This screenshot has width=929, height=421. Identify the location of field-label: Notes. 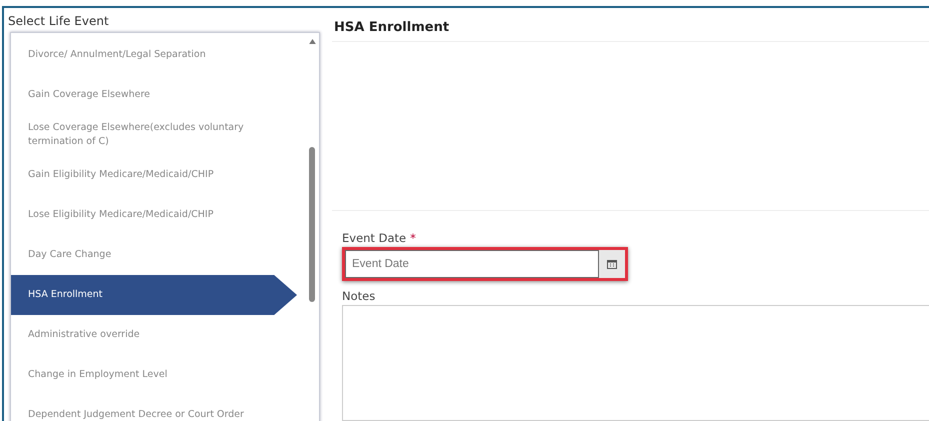
(359, 296).